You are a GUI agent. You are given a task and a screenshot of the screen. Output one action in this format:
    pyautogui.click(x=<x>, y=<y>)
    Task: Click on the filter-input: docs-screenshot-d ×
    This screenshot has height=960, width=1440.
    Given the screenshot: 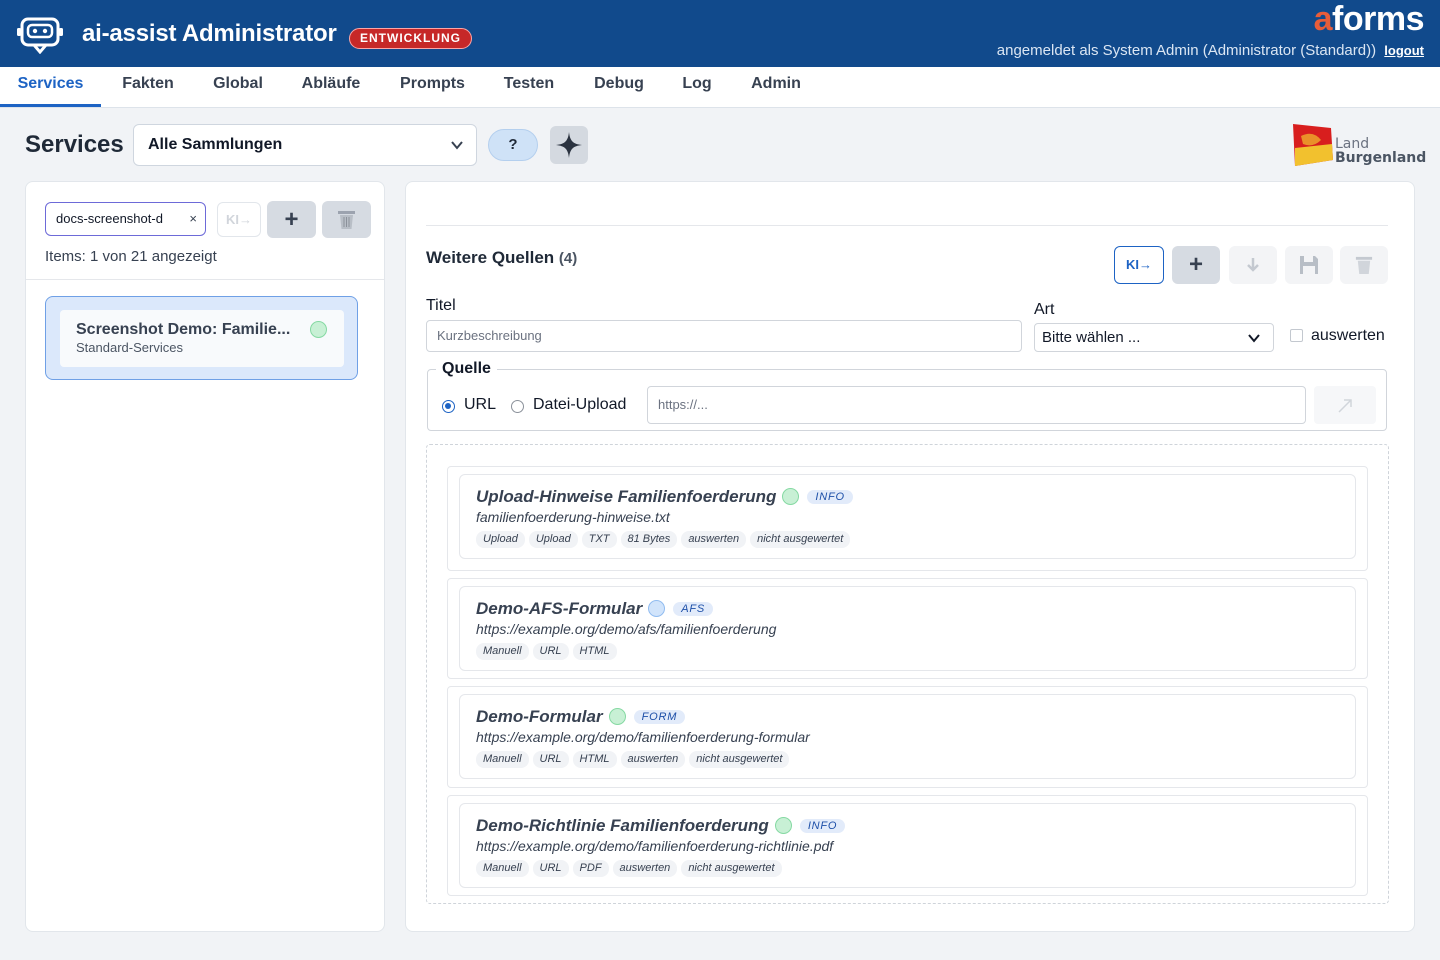 What is the action you would take?
    pyautogui.click(x=125, y=219)
    